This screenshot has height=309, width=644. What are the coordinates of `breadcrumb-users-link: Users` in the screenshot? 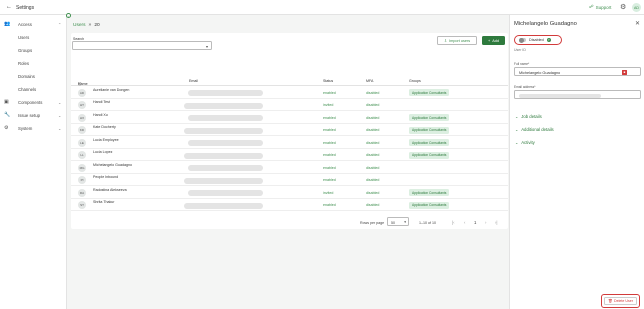 It's located at (79, 25).